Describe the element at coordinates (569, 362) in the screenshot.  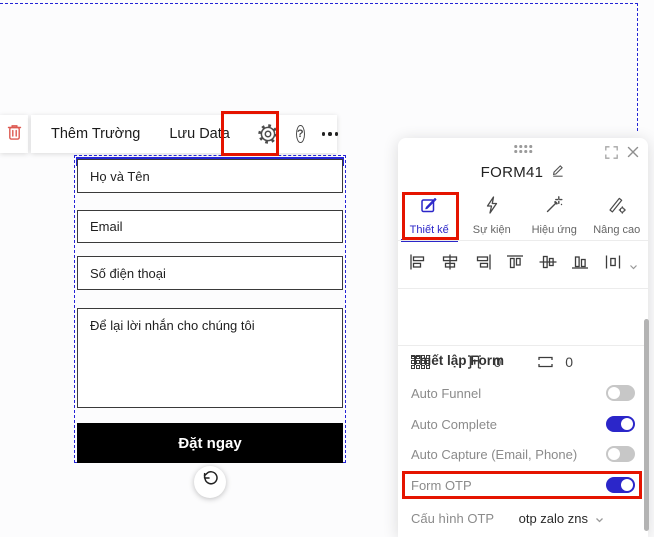
I see `vertical-spacing-value: 0` at that location.